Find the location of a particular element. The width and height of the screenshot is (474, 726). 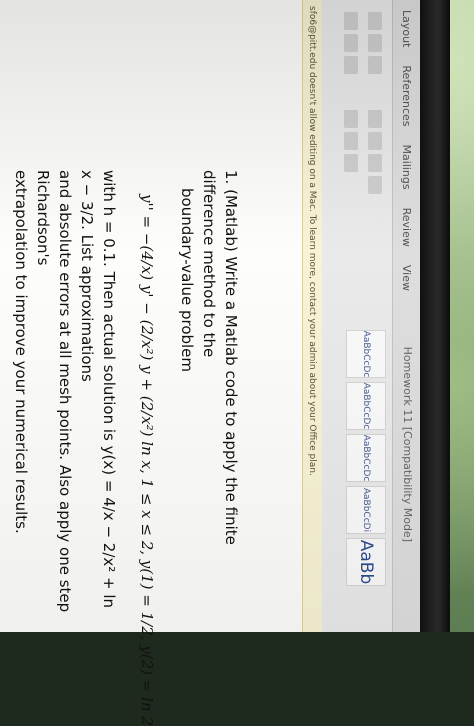

font-size-up-icon is located at coordinates (375, 21).